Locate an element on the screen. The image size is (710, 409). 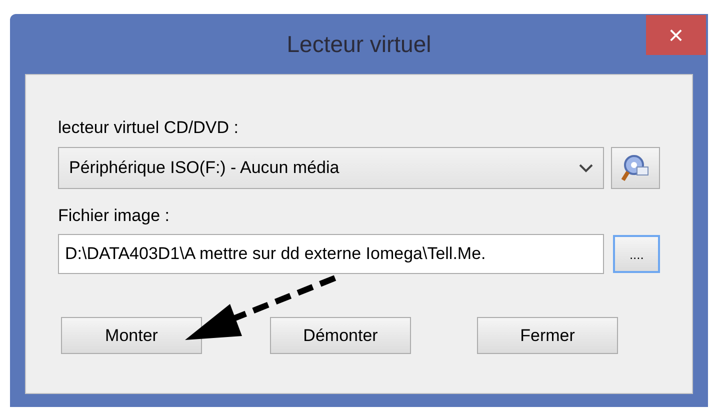
dialog-button: Fermer is located at coordinates (547, 335).